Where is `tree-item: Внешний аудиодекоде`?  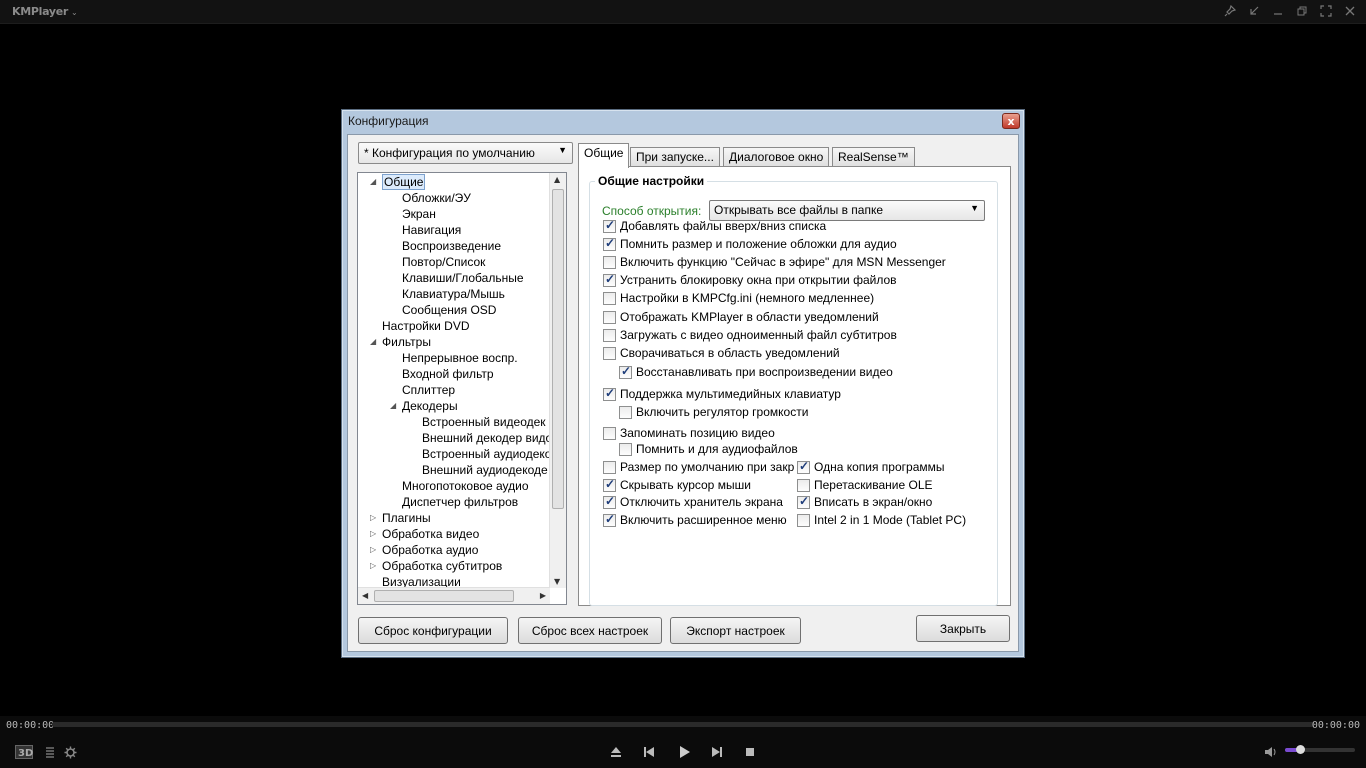
tree-item: Внешний аудиодекоде is located at coordinates (485, 470).